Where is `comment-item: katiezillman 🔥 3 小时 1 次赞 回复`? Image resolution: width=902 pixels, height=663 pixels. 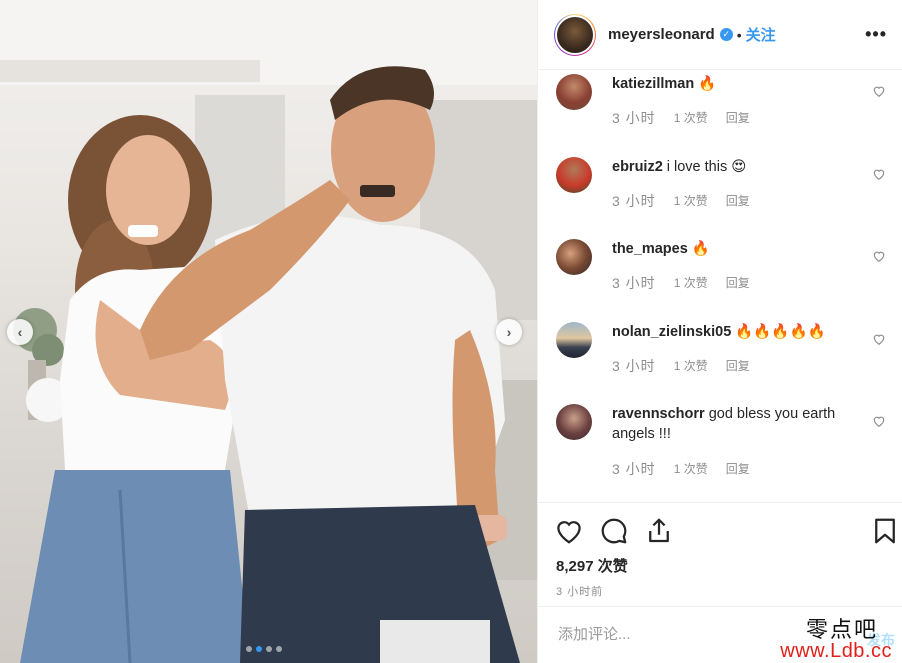
comment-item: katiezillman 🔥 3 小时 1 次赞 回复 is located at coordinates (721, 109).